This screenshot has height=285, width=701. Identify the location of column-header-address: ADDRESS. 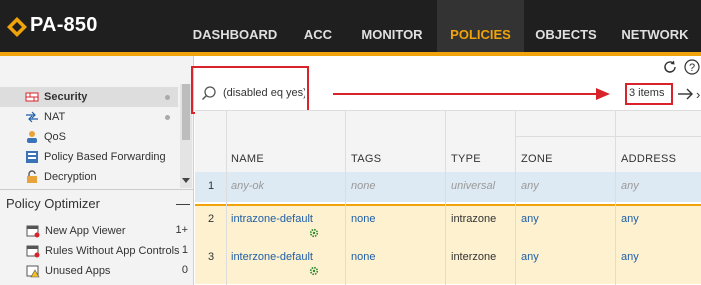
(648, 159).